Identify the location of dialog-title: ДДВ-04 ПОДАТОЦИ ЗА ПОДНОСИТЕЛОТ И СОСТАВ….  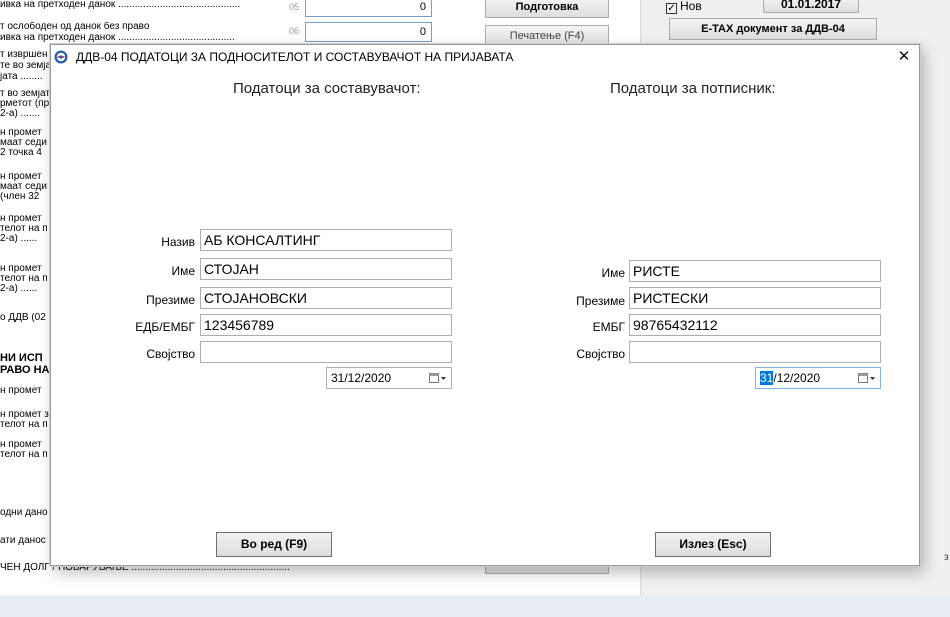
(295, 57).